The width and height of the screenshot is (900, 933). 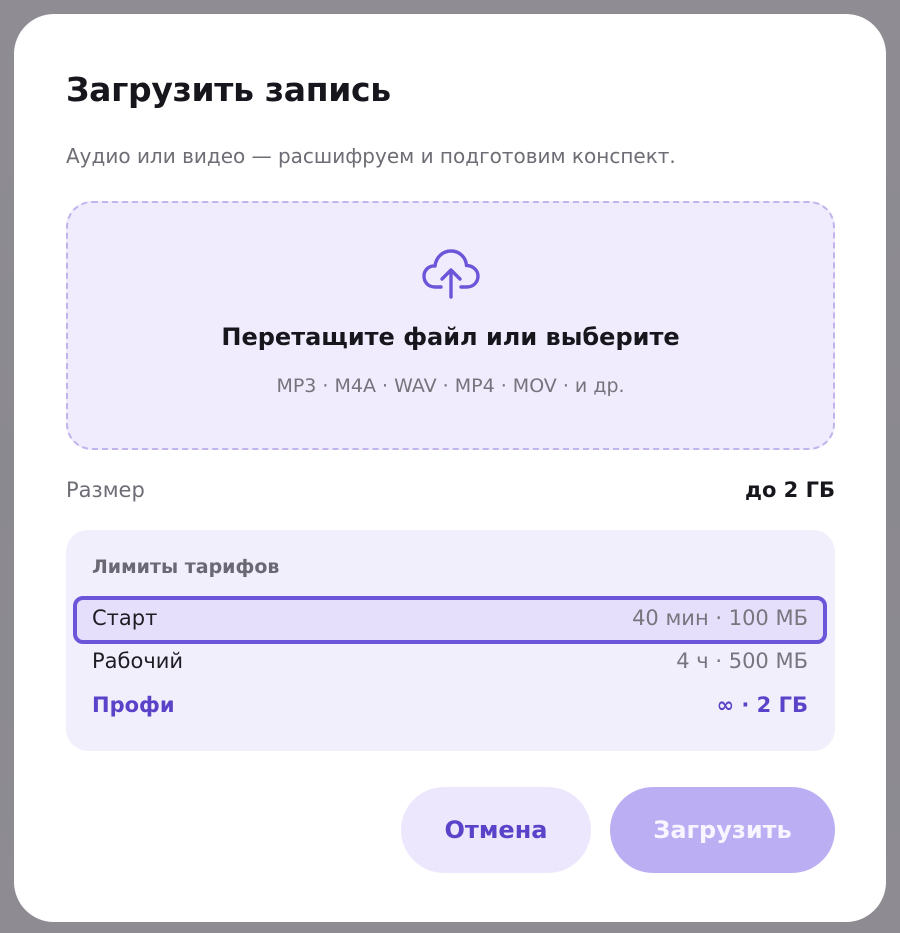 I want to click on plan-name: Рабочий, so click(x=138, y=661).